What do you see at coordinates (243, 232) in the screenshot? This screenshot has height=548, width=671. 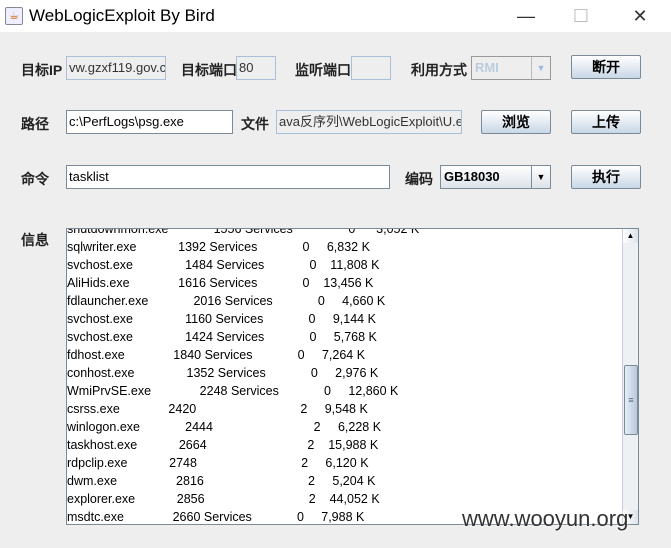 I see `output-line: shutdownmon.exe 1556 Services 0 3,052 K` at bounding box center [243, 232].